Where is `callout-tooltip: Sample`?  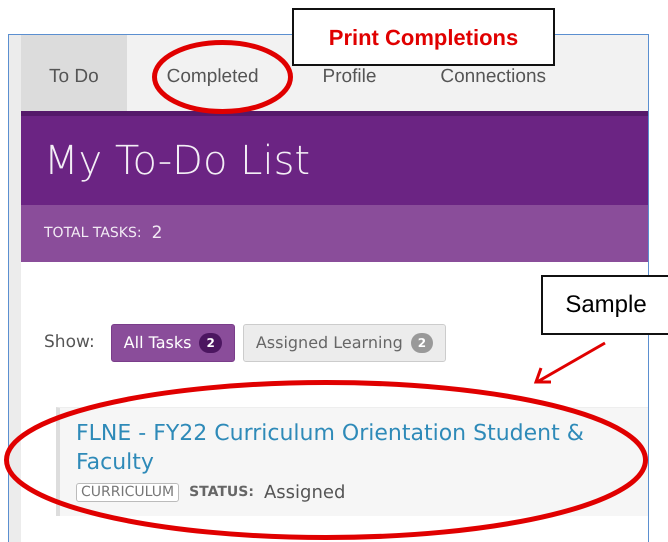
callout-tooltip: Sample is located at coordinates (604, 305).